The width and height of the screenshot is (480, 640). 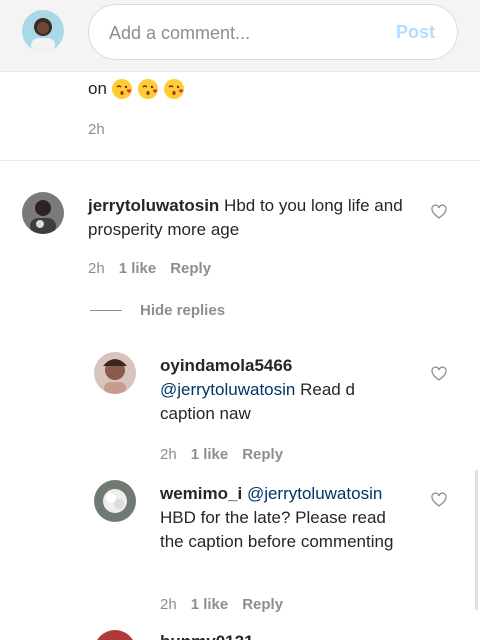 I want to click on commenter-avatar, so click(x=43, y=213).